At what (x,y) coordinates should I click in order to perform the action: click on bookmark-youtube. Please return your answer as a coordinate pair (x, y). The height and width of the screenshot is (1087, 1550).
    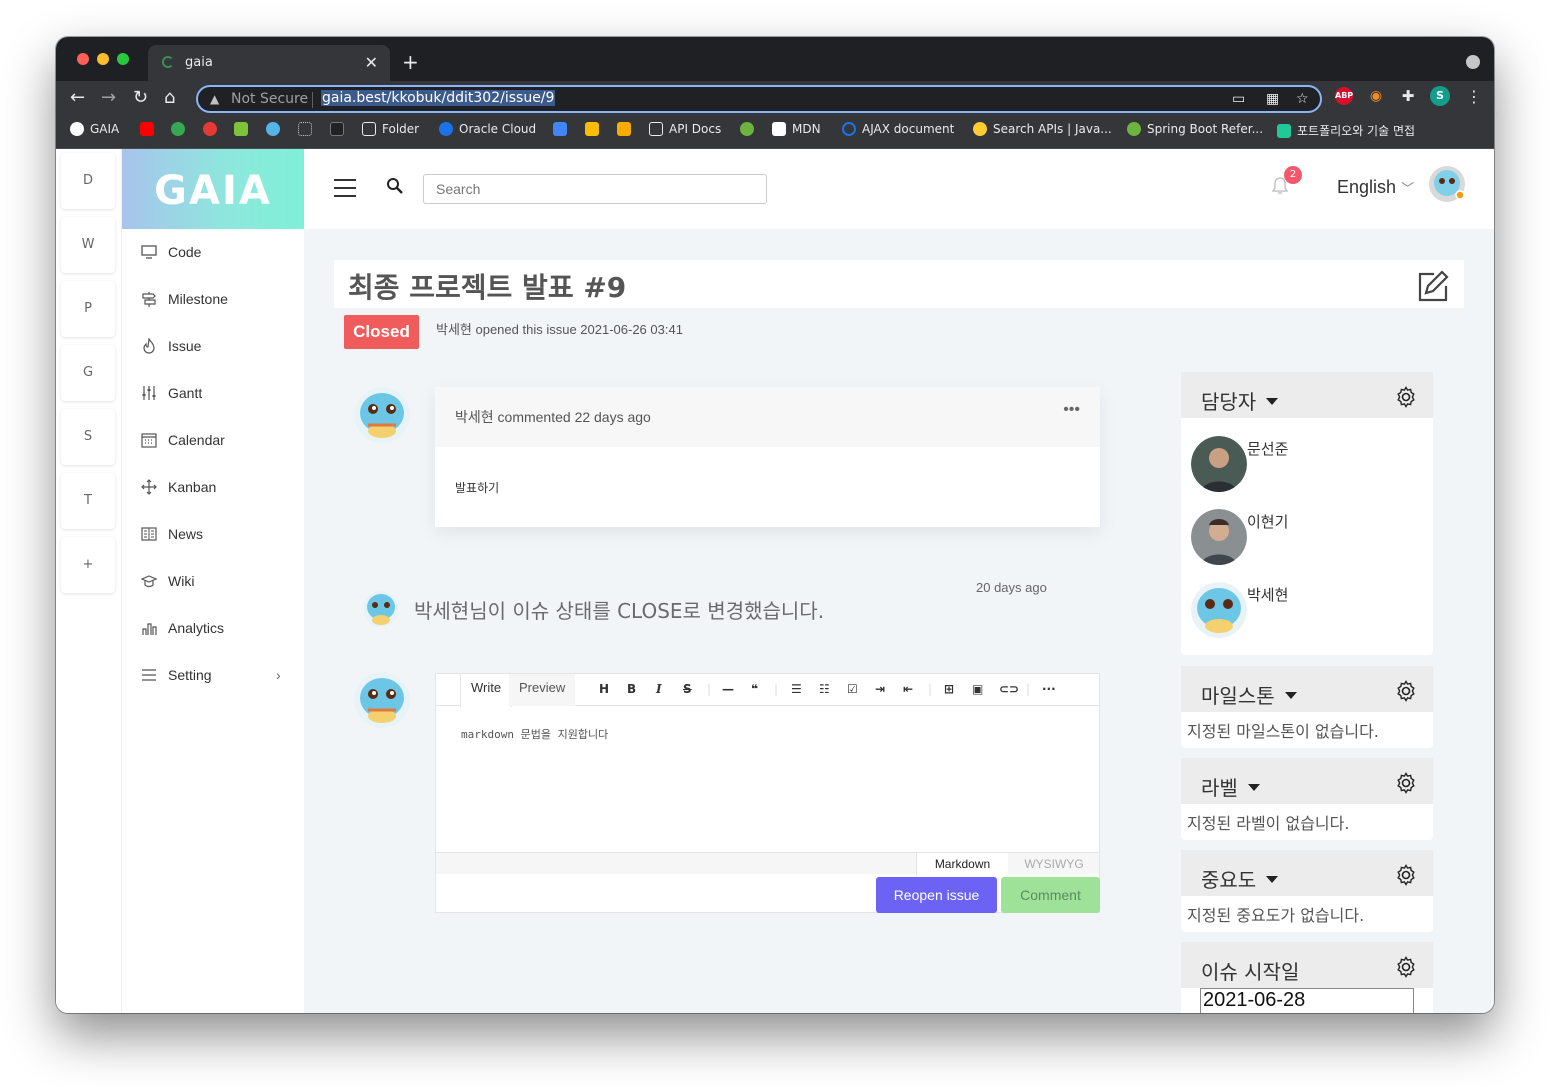
    Looking at the image, I should click on (147, 129).